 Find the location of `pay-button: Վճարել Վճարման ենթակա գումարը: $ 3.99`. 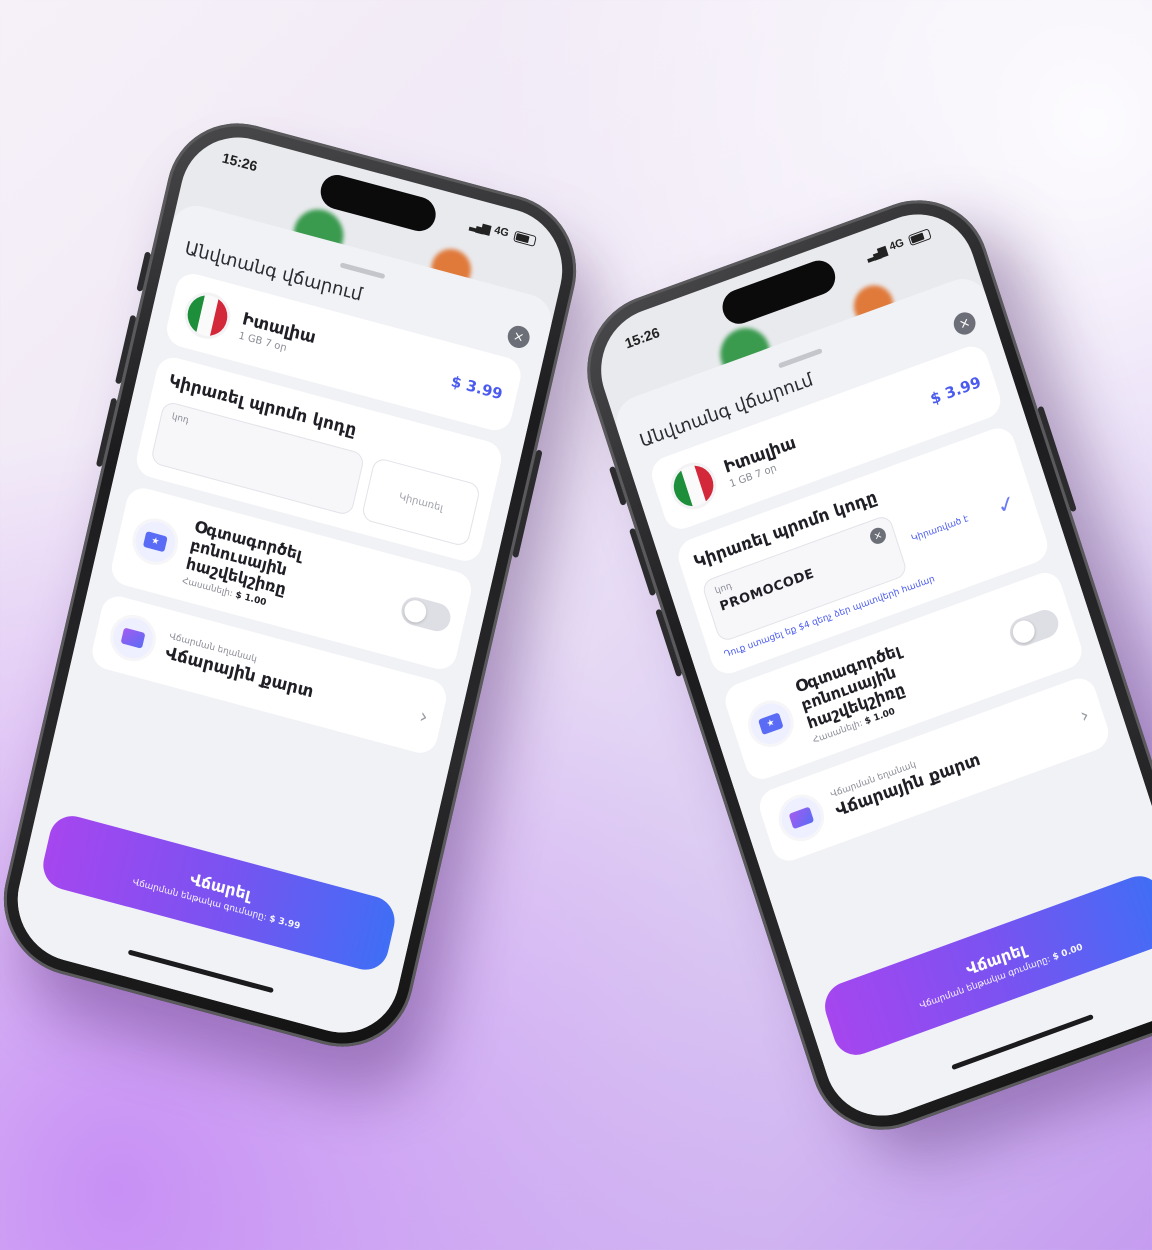

pay-button: Վճարել Վճարման ենթակա գումարը: $ 3.99 is located at coordinates (219, 893).